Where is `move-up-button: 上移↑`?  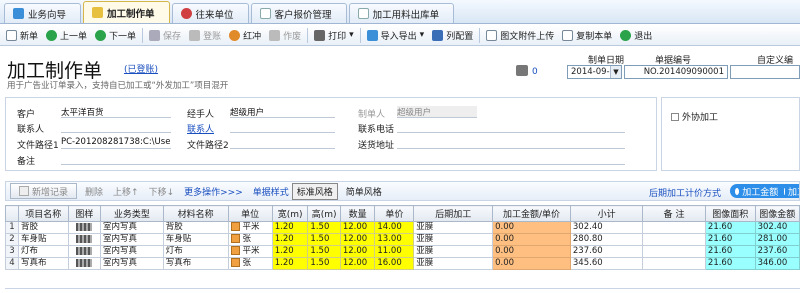
move-up-button: 上移↑ is located at coordinates (126, 191).